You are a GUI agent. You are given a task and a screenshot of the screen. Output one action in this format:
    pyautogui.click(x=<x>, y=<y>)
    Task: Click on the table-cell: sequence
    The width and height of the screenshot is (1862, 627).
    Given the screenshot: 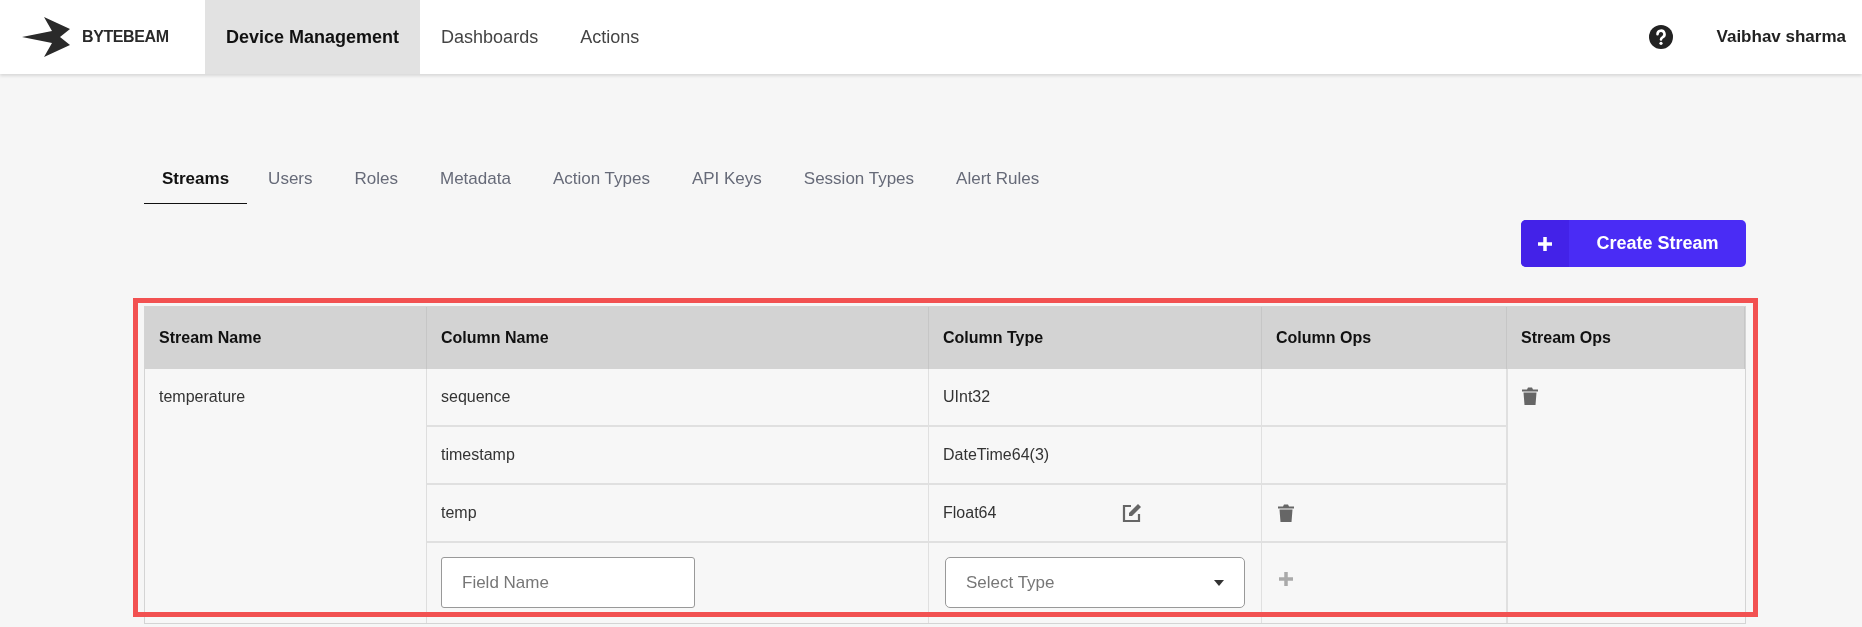 What is the action you would take?
    pyautogui.click(x=678, y=398)
    